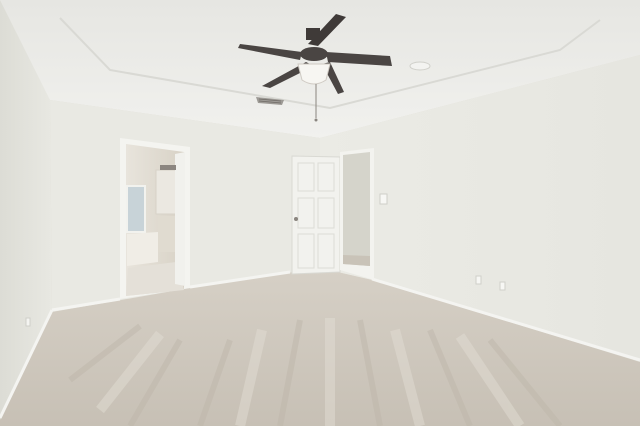 This screenshot has height=426, width=640. Describe the element at coordinates (357, 214) in the screenshot. I see `closet-doorway` at that location.